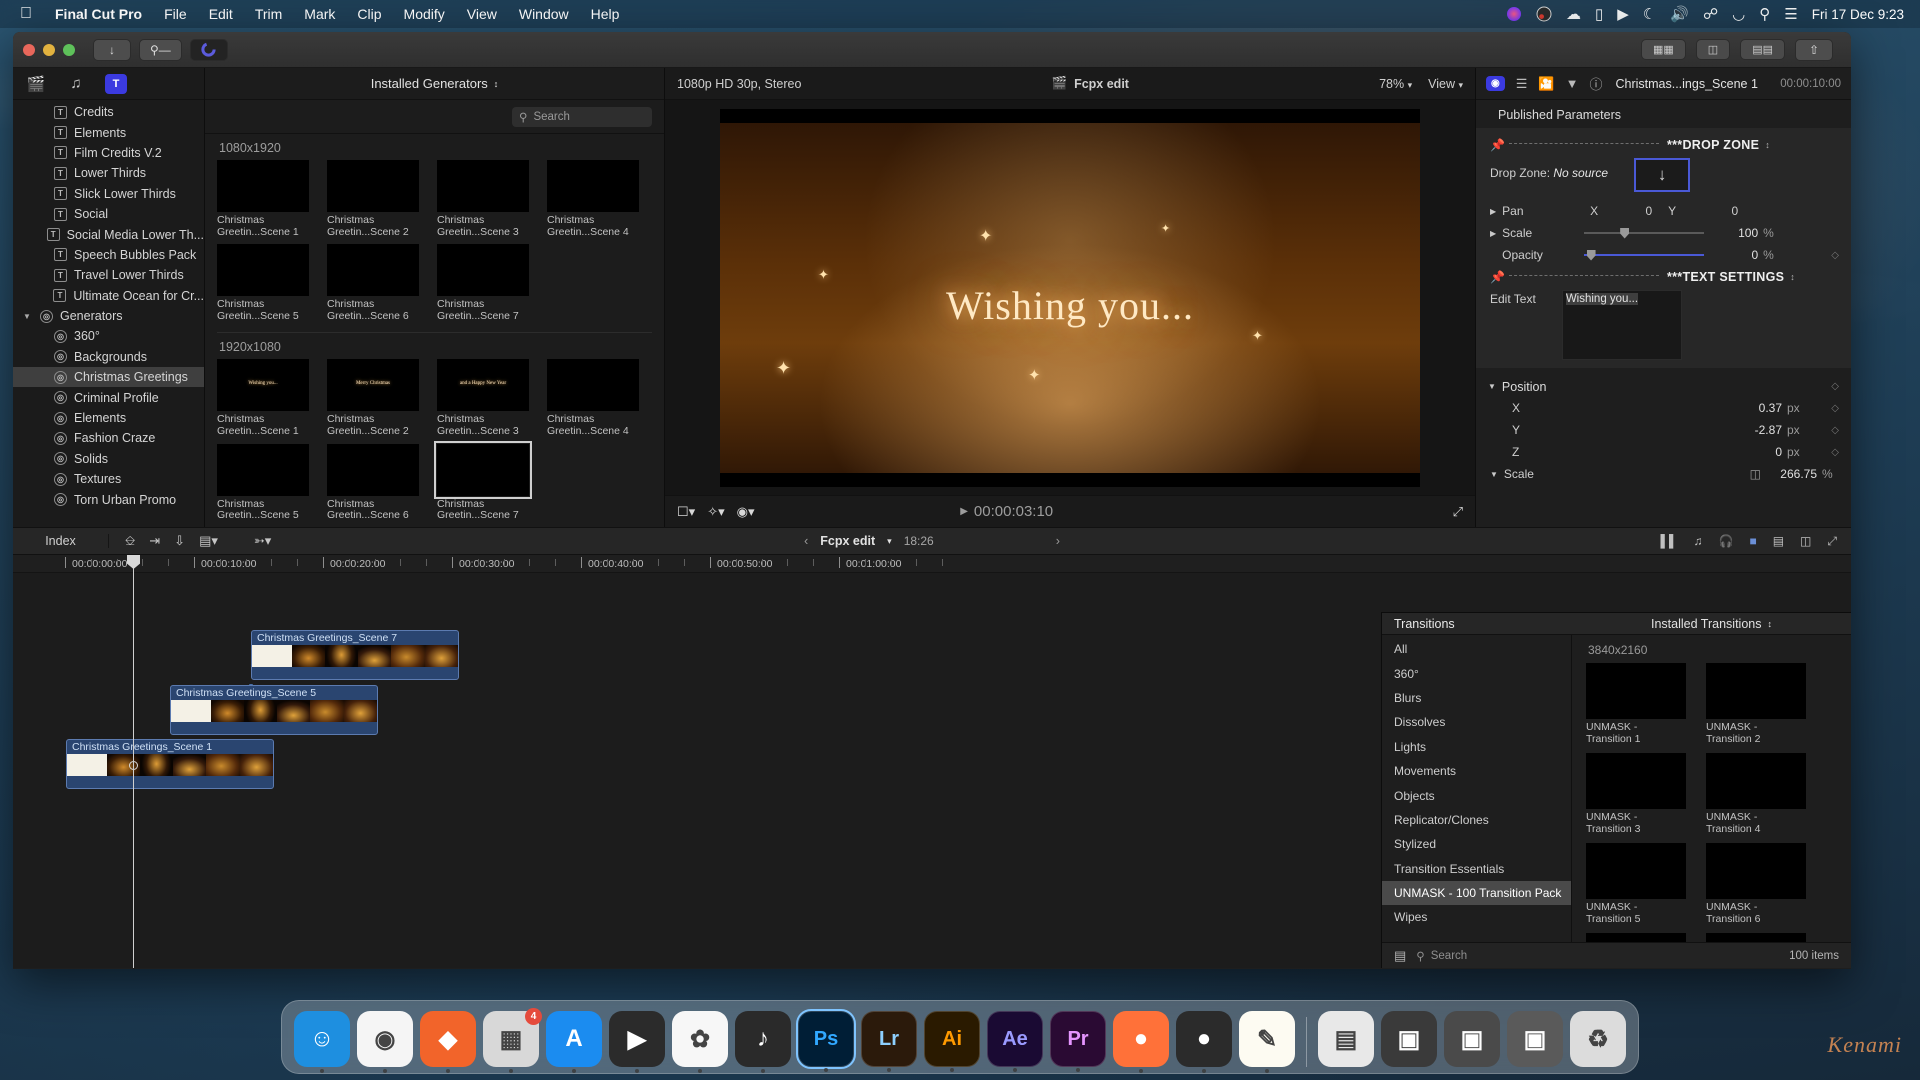 This screenshot has height=1080, width=1920. I want to click on appearance-icon: ⤢, so click(1832, 541).